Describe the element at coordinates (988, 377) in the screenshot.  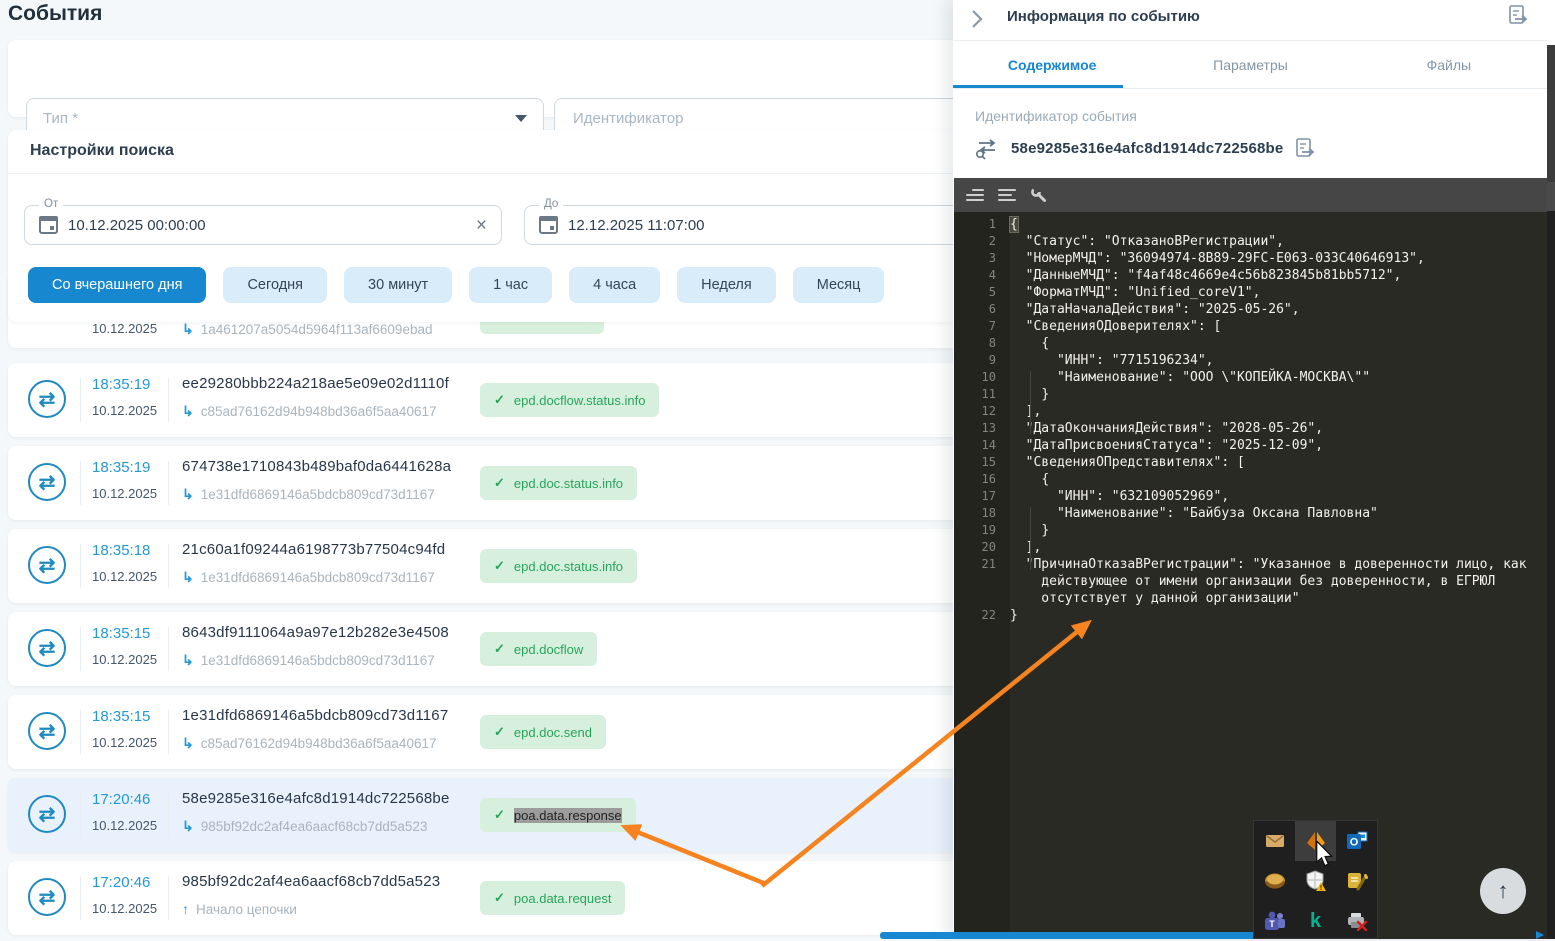
I see `line-number: 10` at that location.